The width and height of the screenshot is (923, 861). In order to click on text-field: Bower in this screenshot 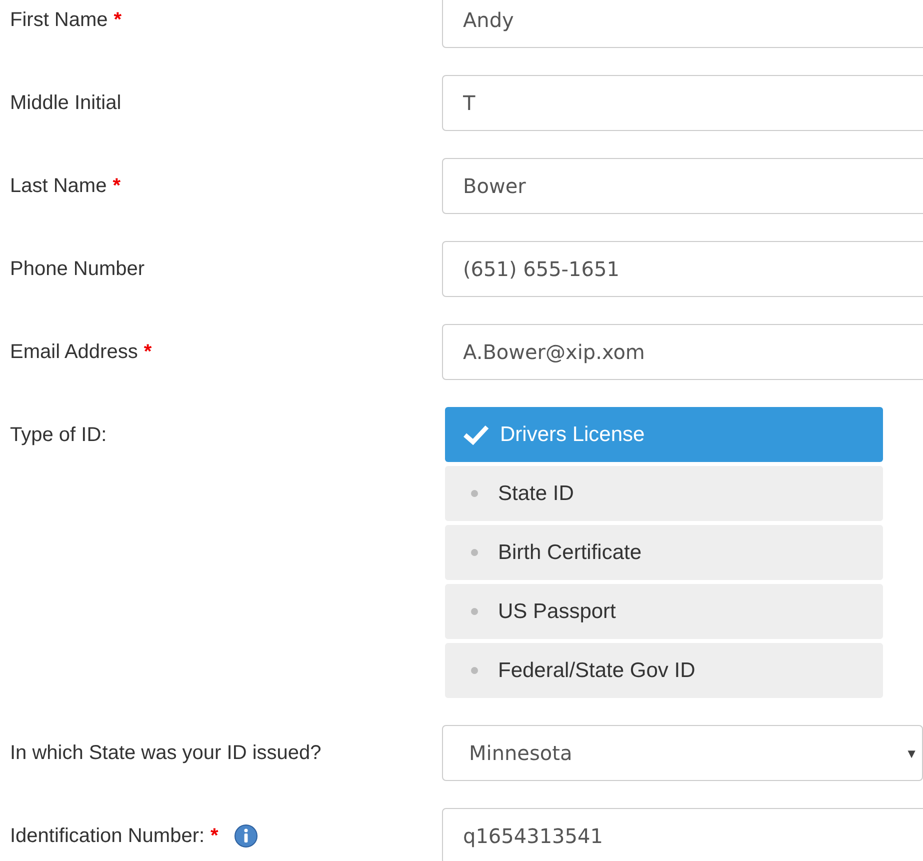, I will do `click(682, 186)`.